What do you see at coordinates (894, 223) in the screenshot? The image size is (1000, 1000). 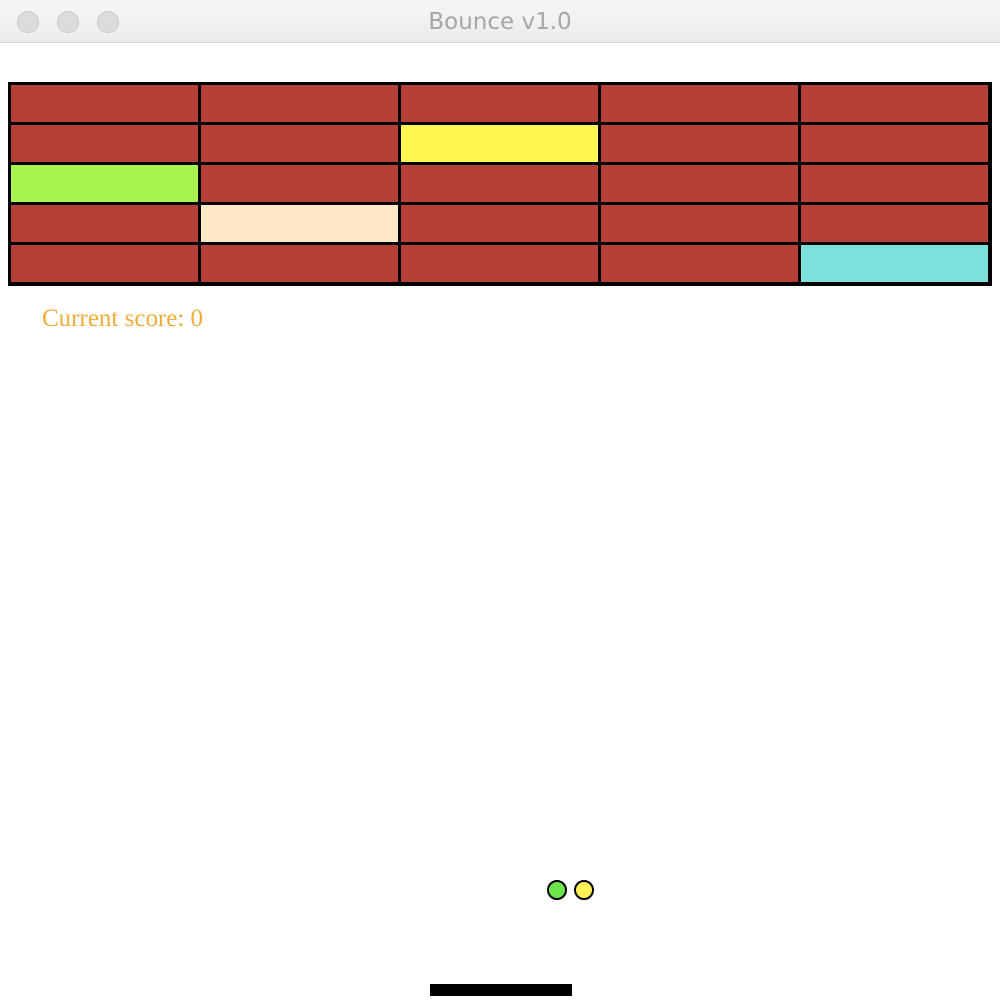 I see `brick-r4-c5` at bounding box center [894, 223].